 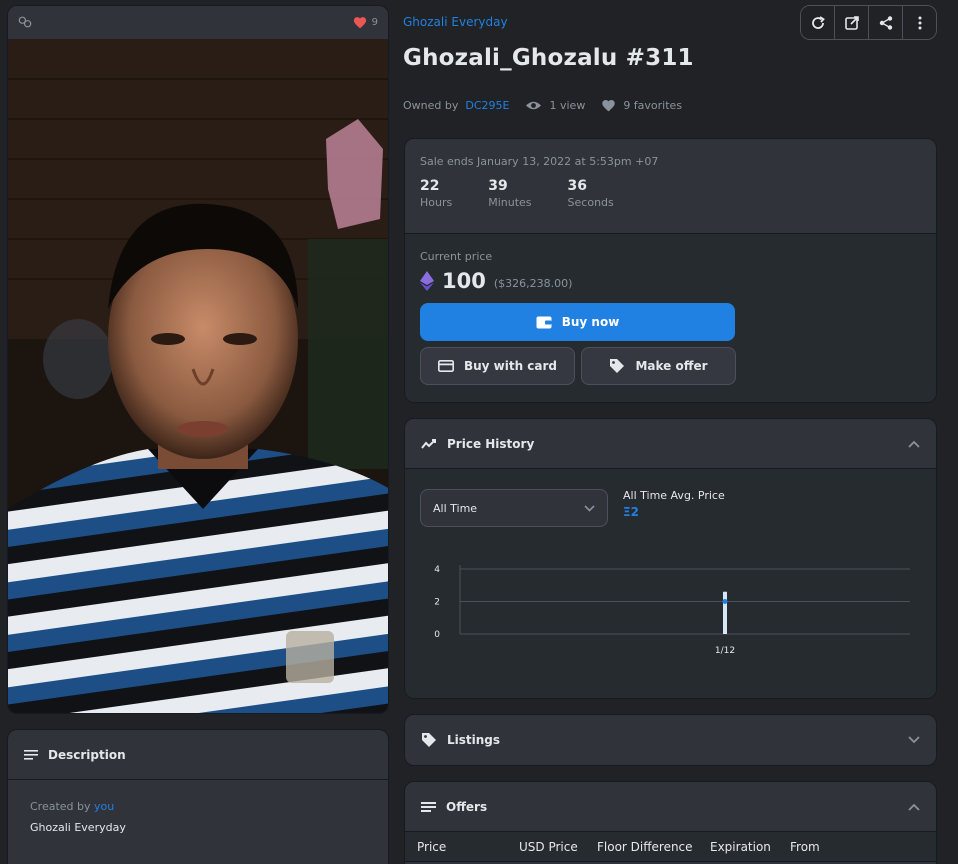 I want to click on listings-card: Listings, so click(x=670, y=740).